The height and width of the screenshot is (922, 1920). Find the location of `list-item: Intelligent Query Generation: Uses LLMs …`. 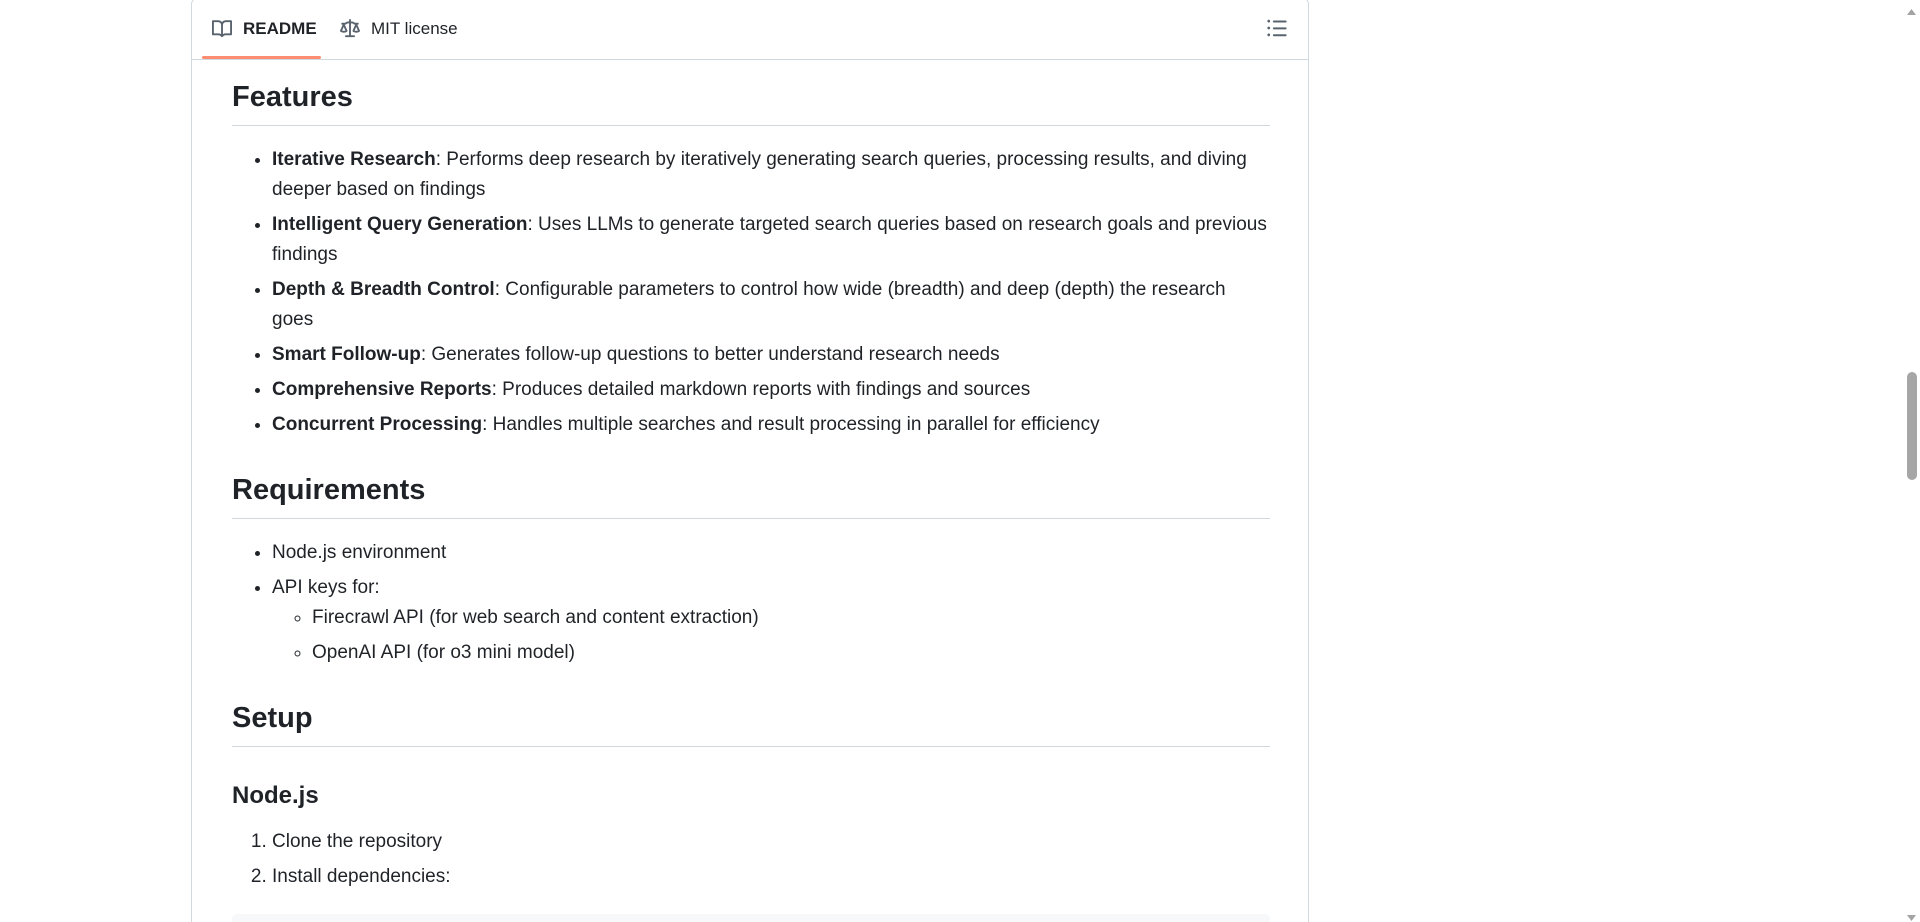

list-item: Intelligent Query Generation: Uses LLMs … is located at coordinates (771, 240).